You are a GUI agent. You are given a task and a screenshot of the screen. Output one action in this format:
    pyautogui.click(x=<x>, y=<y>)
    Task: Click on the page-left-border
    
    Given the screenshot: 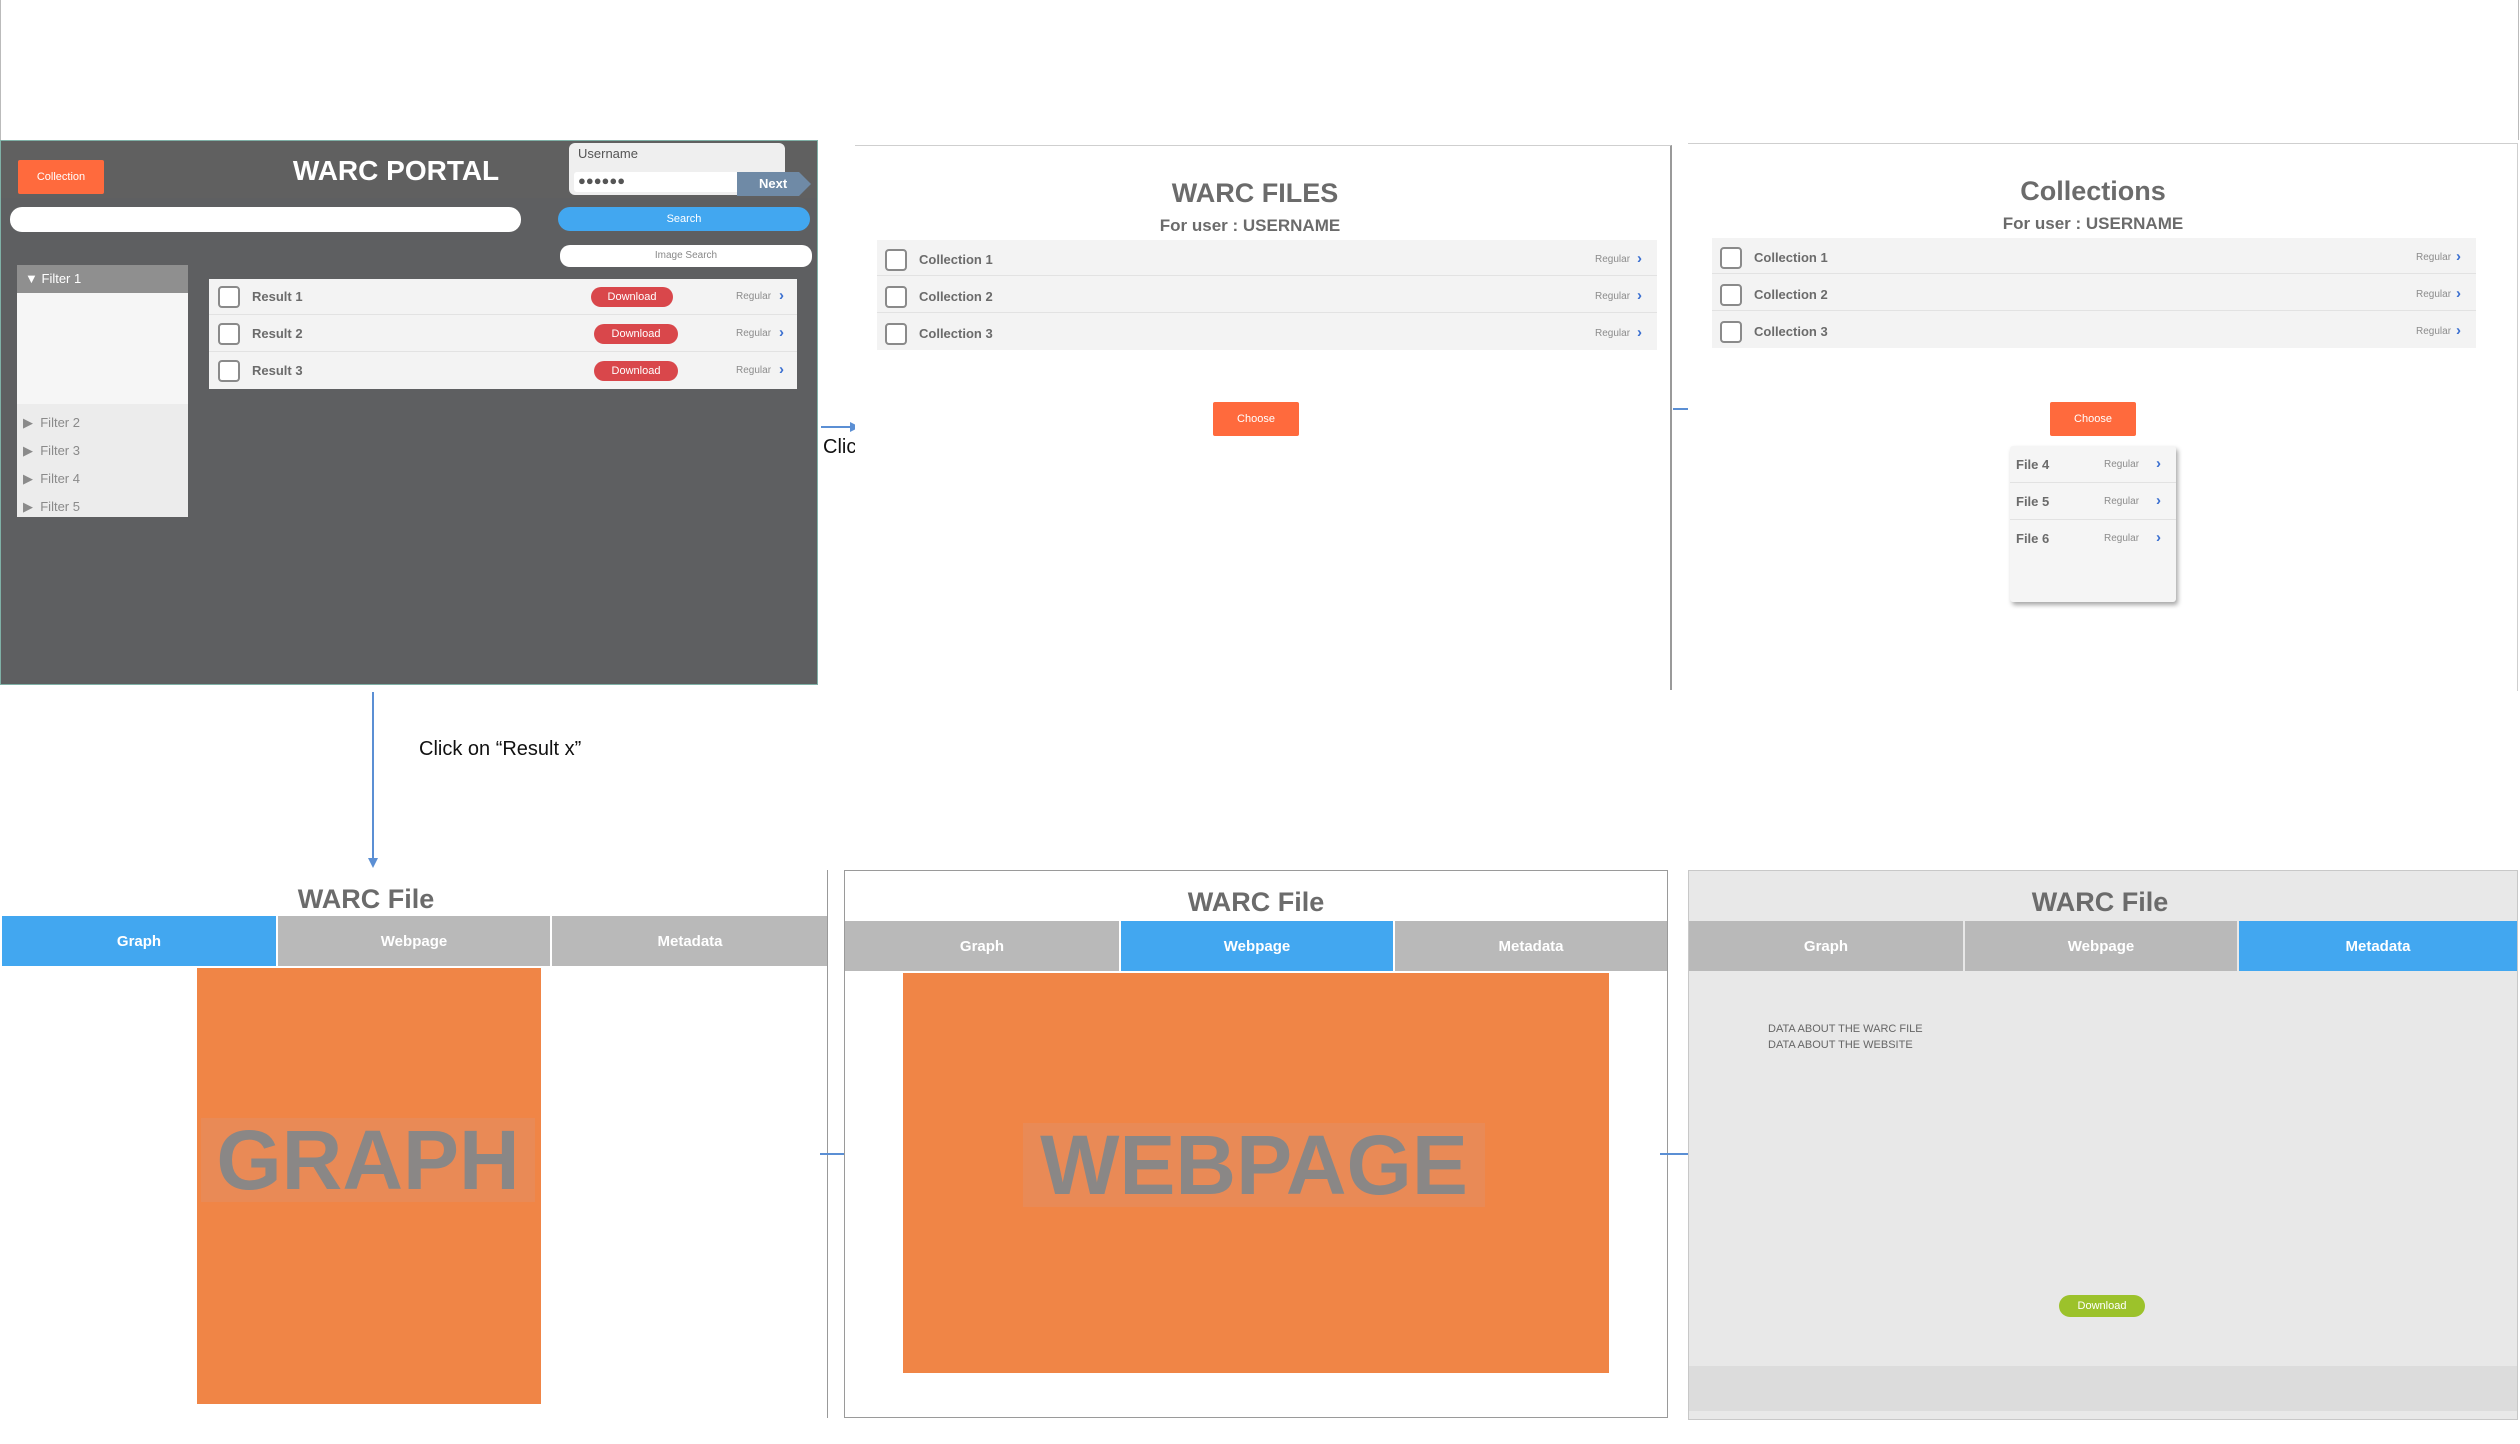 What is the action you would take?
    pyautogui.click(x=0, y=70)
    